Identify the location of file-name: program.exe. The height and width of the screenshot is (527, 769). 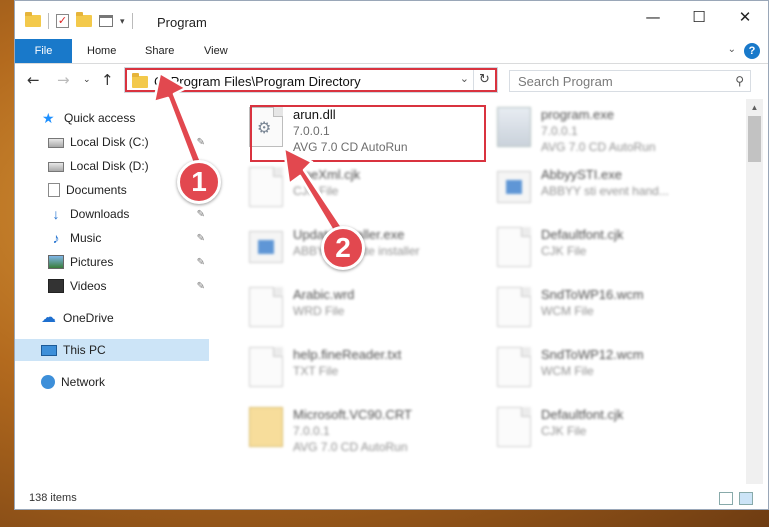
(577, 114).